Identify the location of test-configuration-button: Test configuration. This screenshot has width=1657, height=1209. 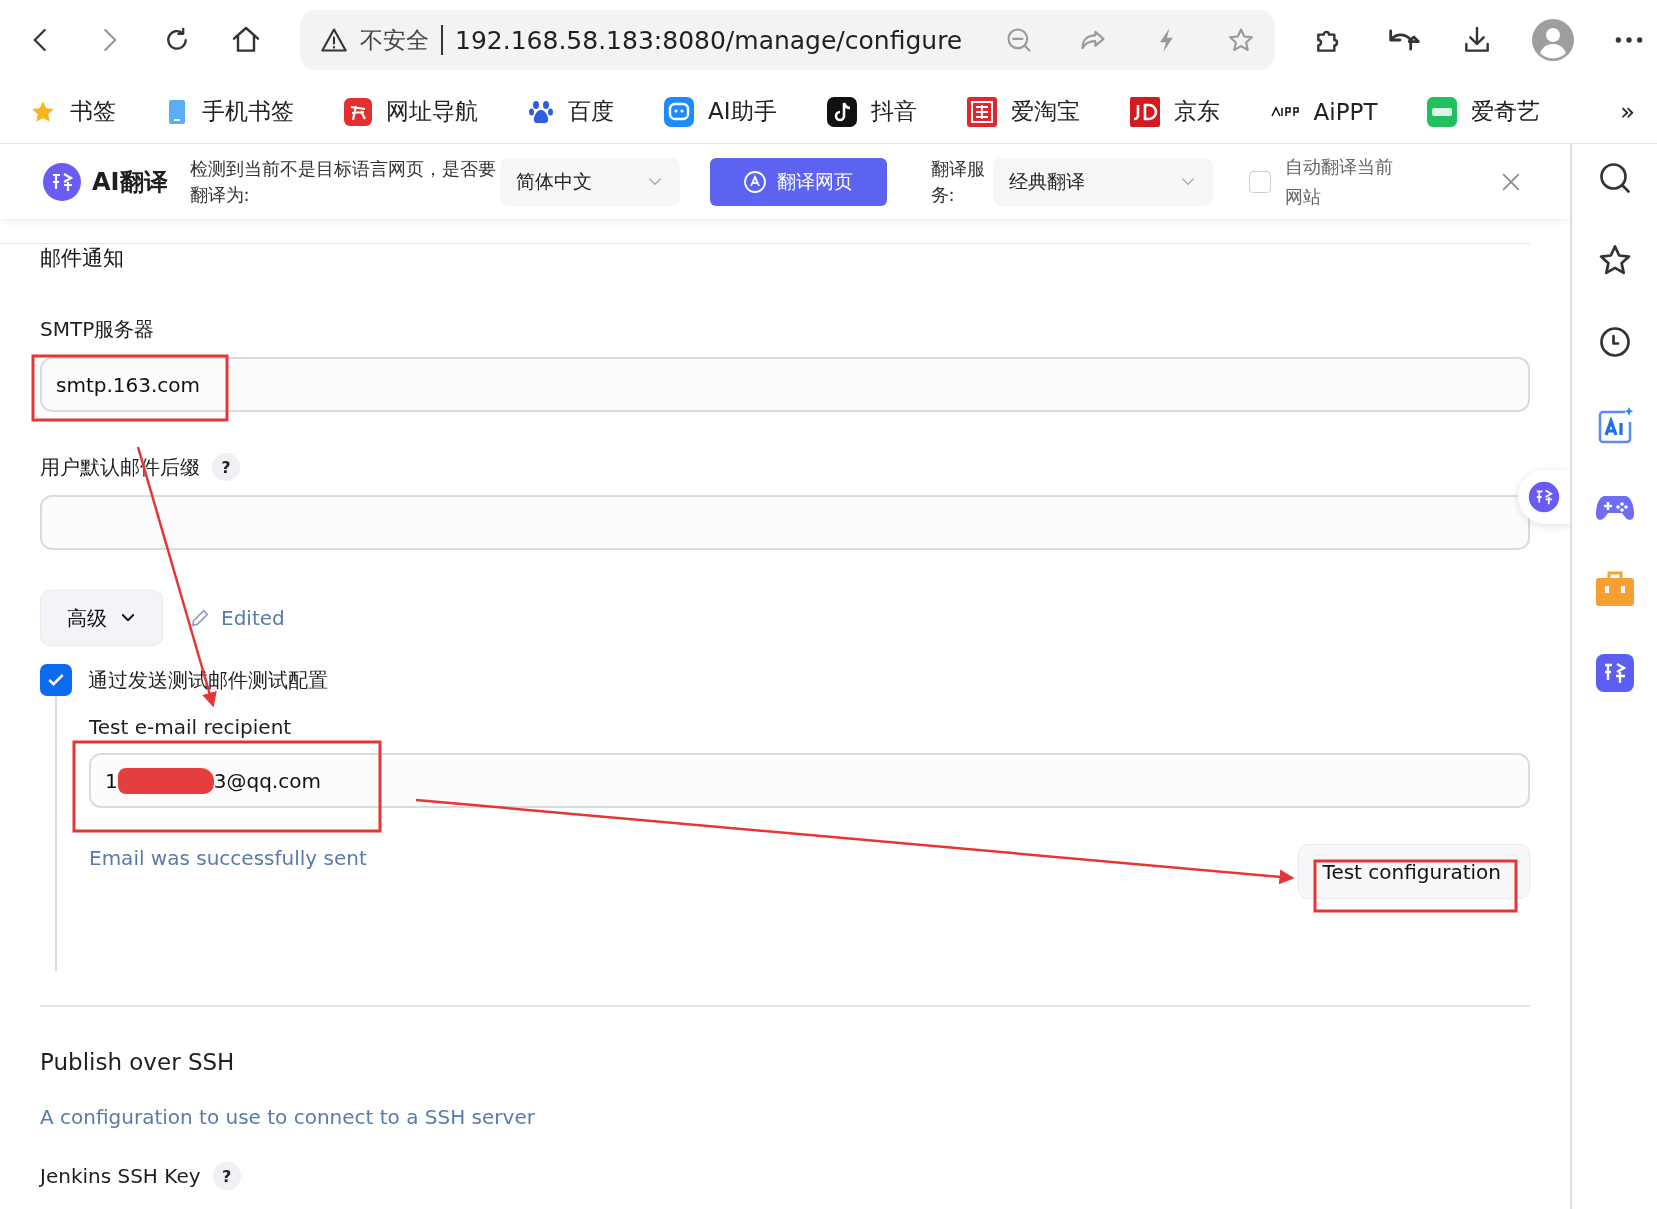
(1413, 871).